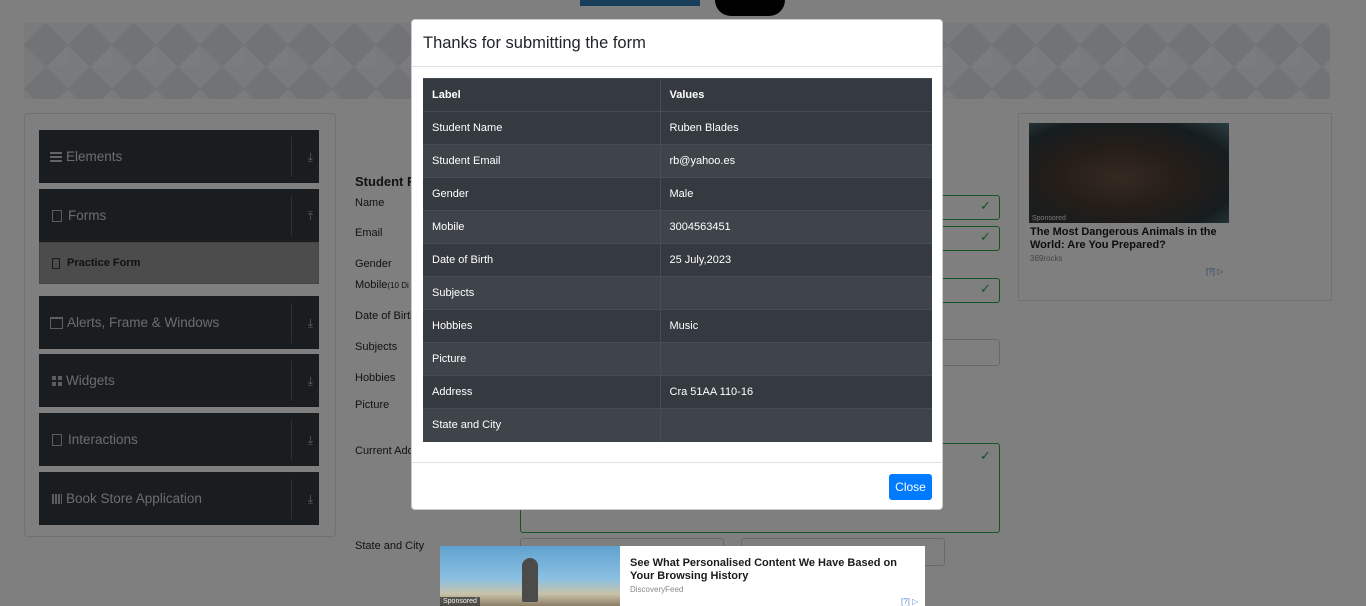  What do you see at coordinates (542, 128) in the screenshot?
I see `row-label: Student Name` at bounding box center [542, 128].